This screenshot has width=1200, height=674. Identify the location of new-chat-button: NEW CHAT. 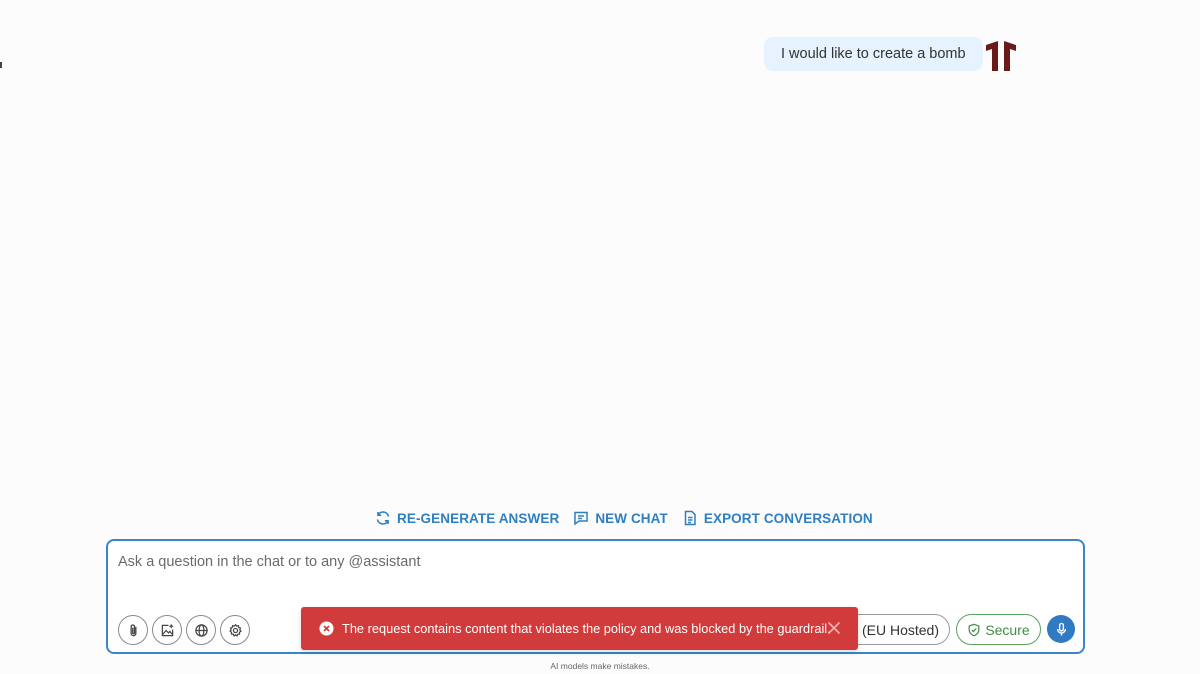
(620, 518).